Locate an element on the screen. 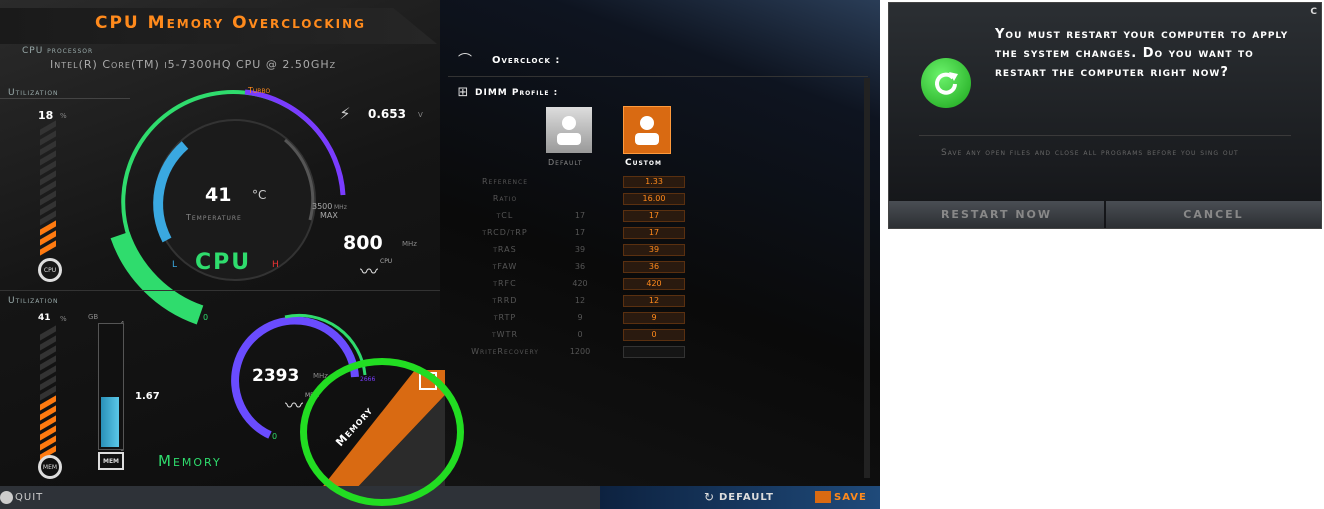  profile-custom-button is located at coordinates (647, 130).